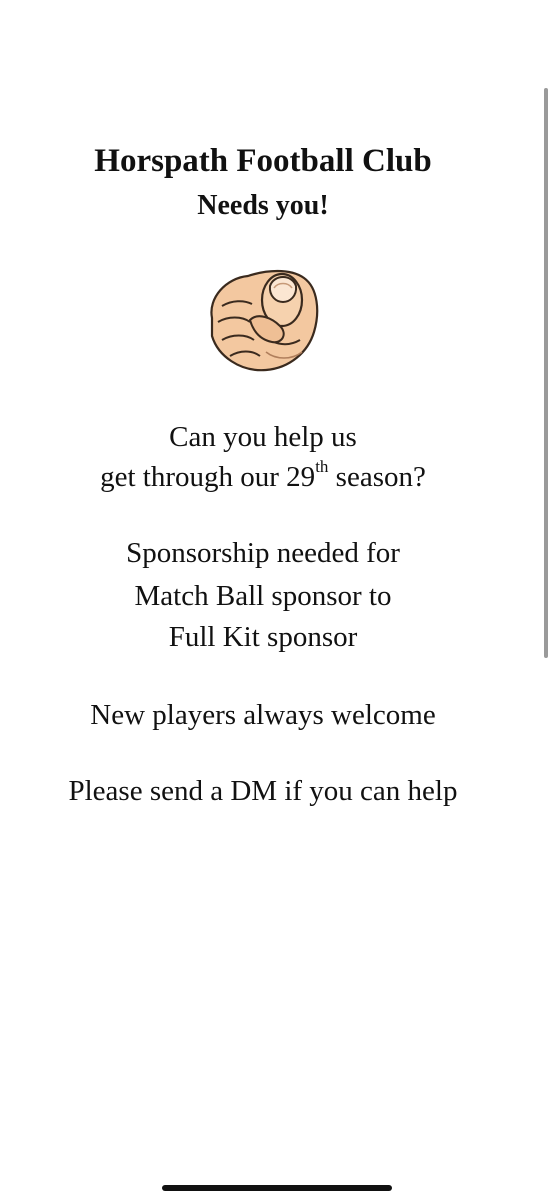 The width and height of the screenshot is (554, 1200). Describe the element at coordinates (263, 437) in the screenshot. I see `question-line-1: Can you help us` at that location.